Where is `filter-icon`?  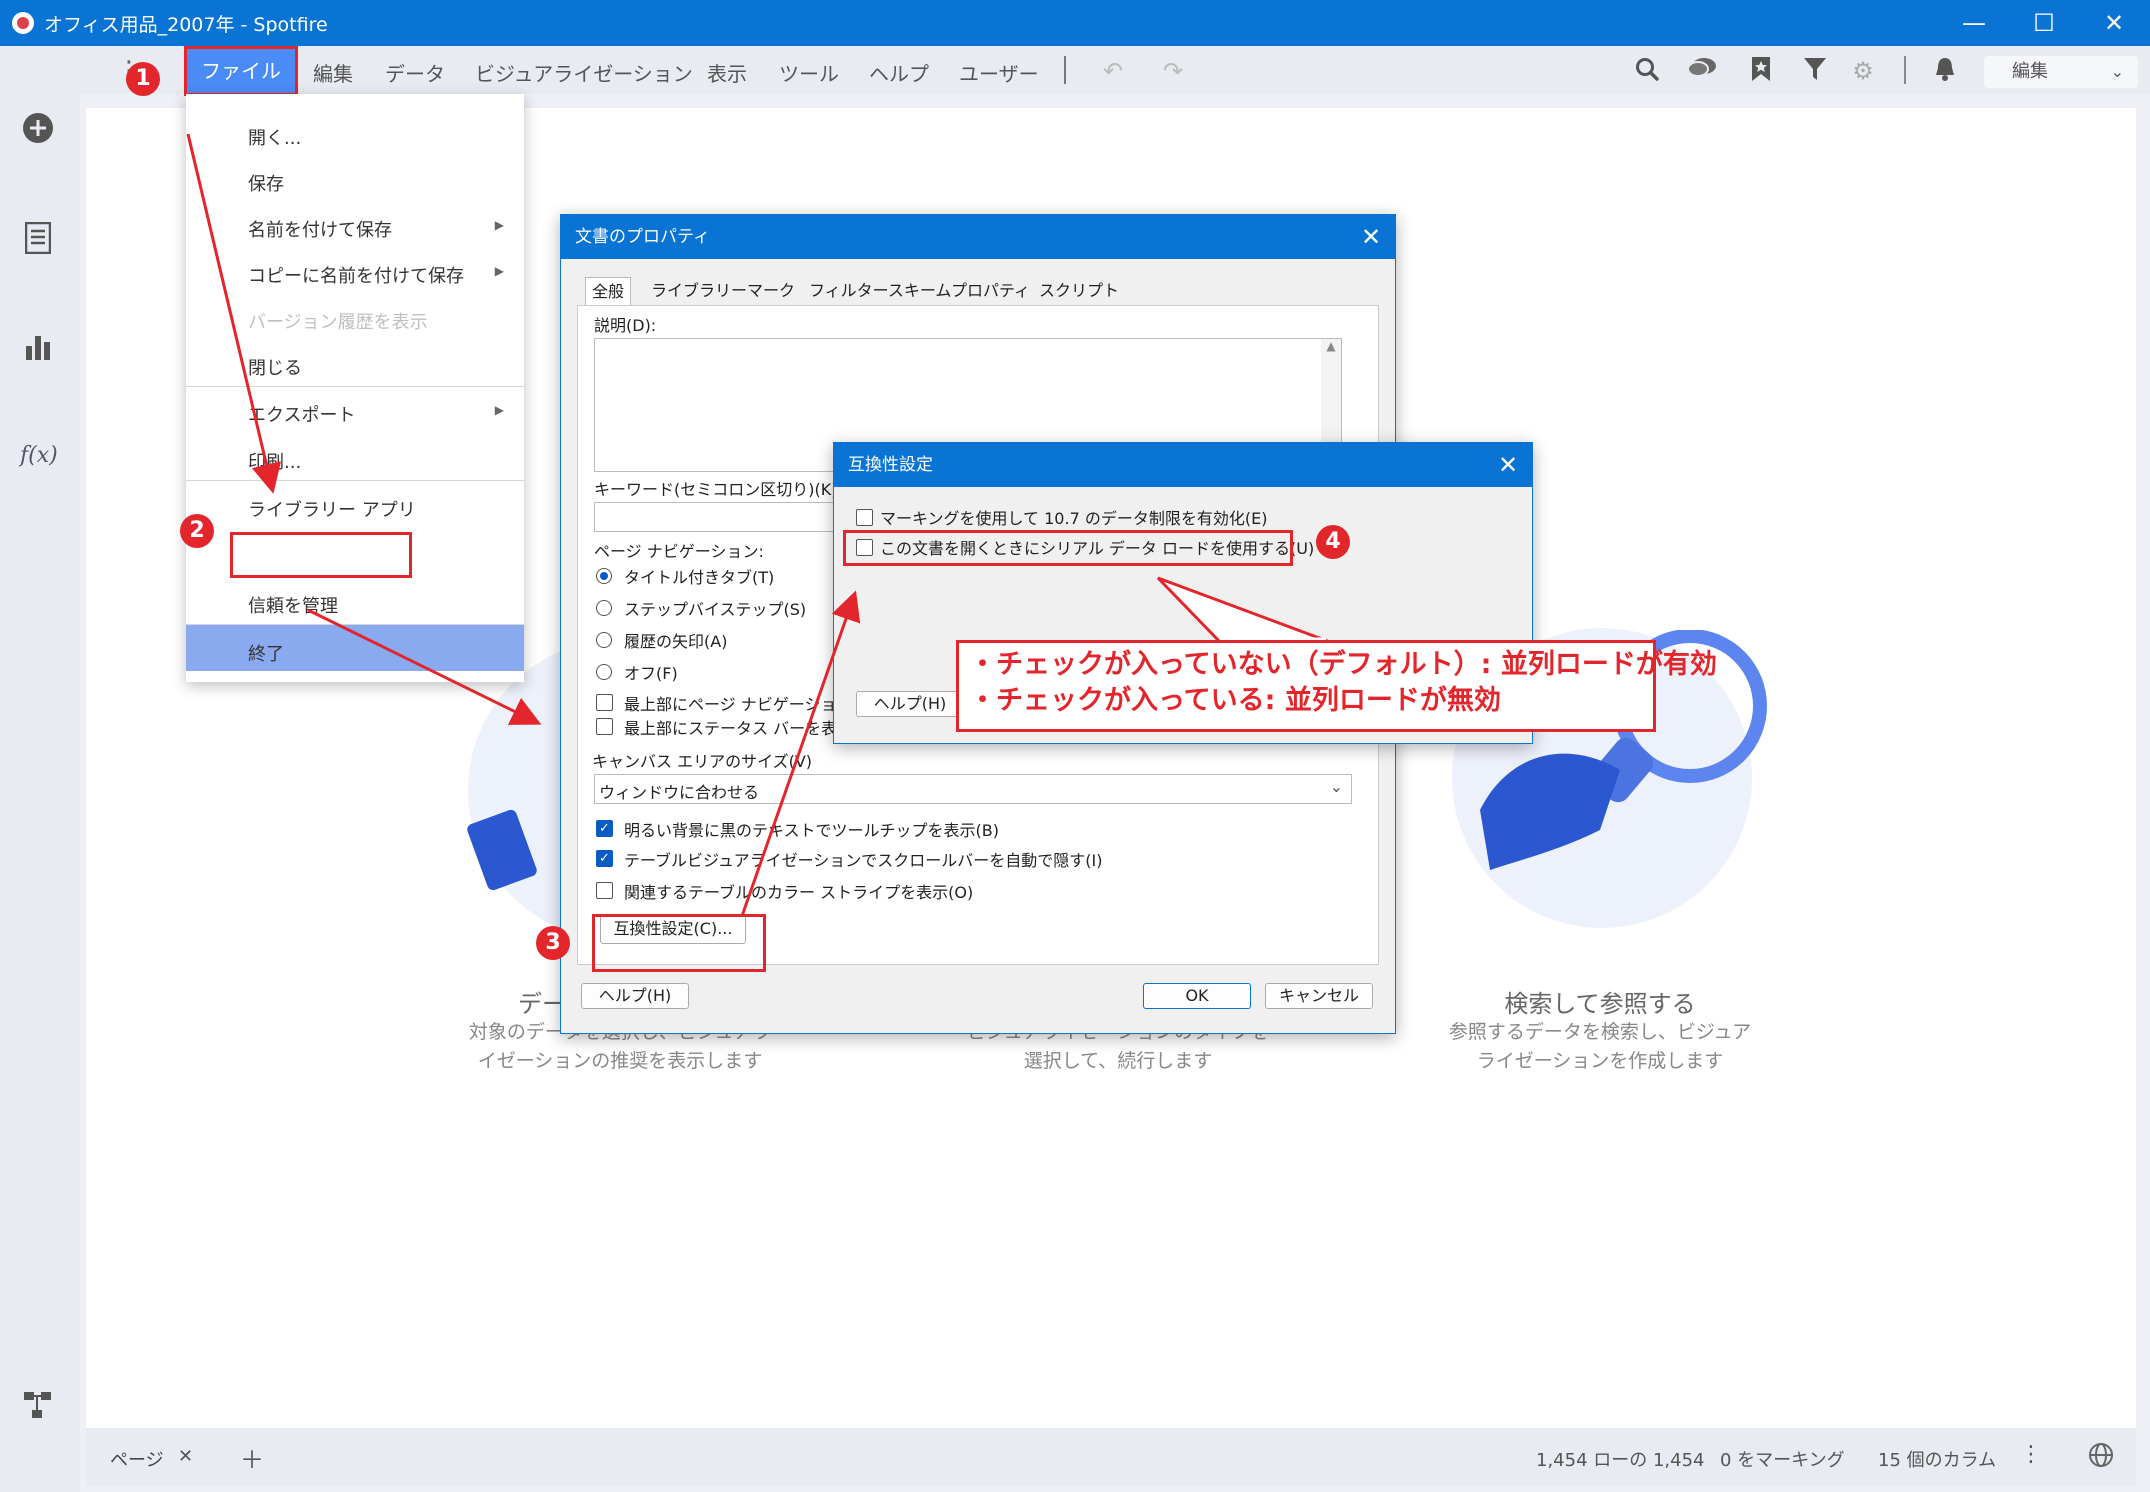
filter-icon is located at coordinates (1815, 71).